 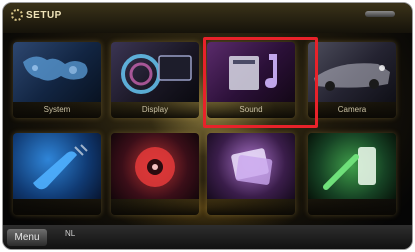 I want to click on app-tile, so click(x=352, y=174).